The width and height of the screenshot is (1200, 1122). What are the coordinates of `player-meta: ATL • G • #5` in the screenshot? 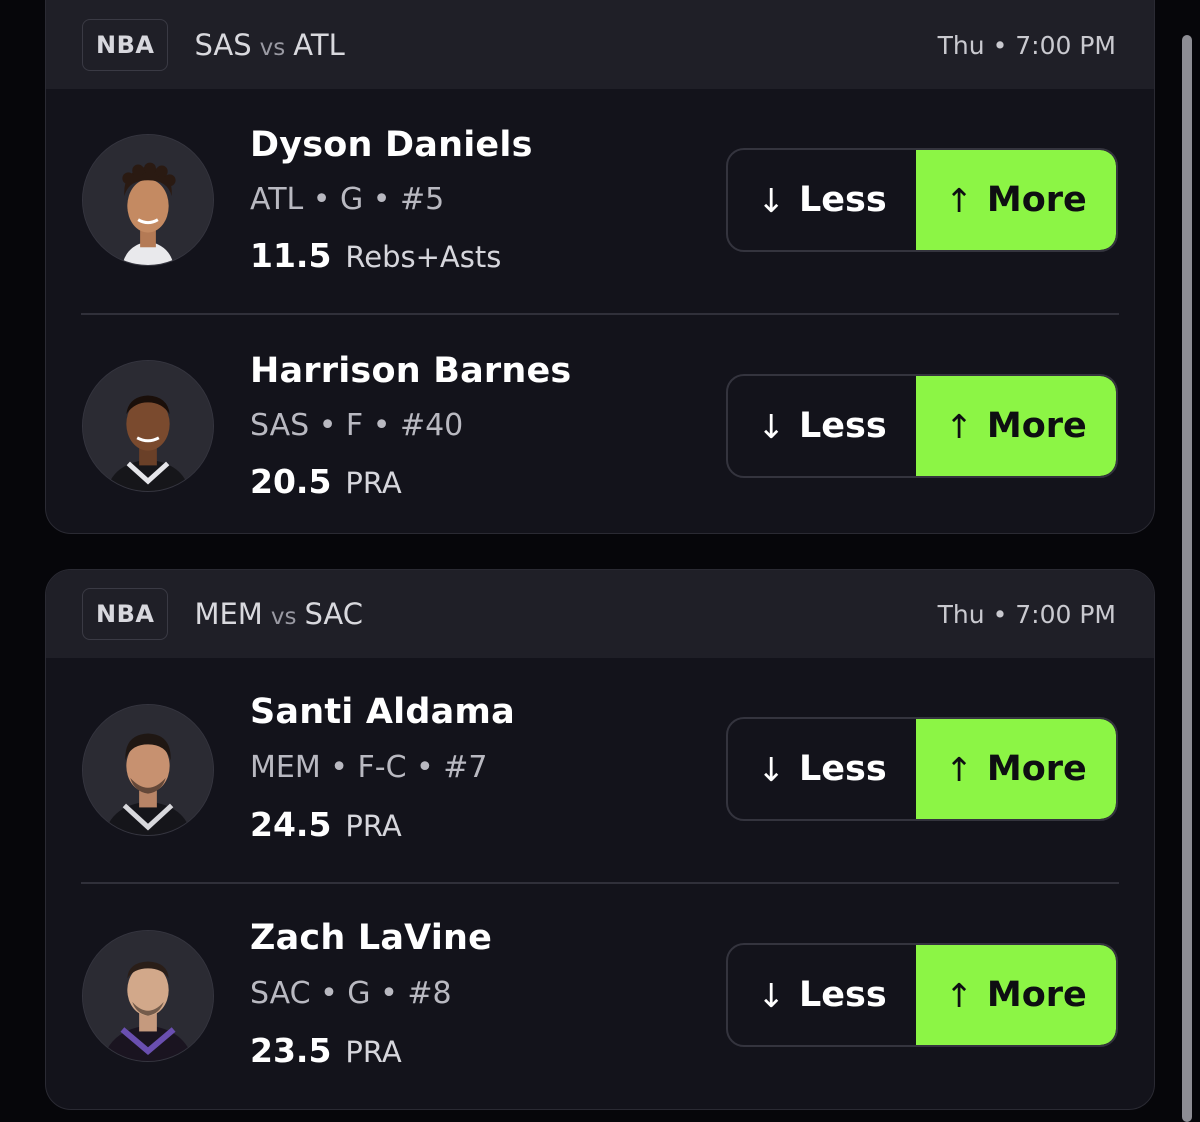 It's located at (347, 199).